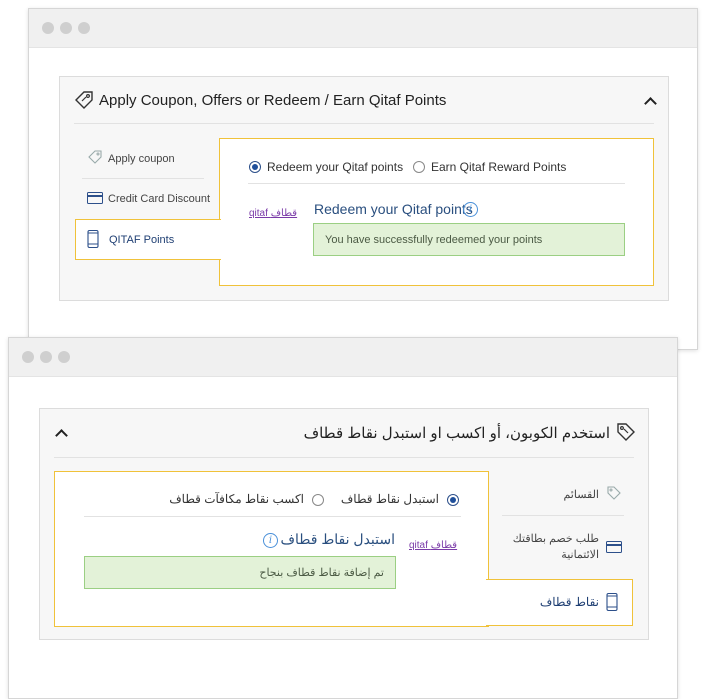  I want to click on sidebar-item-label: QITAF Points, so click(142, 240).